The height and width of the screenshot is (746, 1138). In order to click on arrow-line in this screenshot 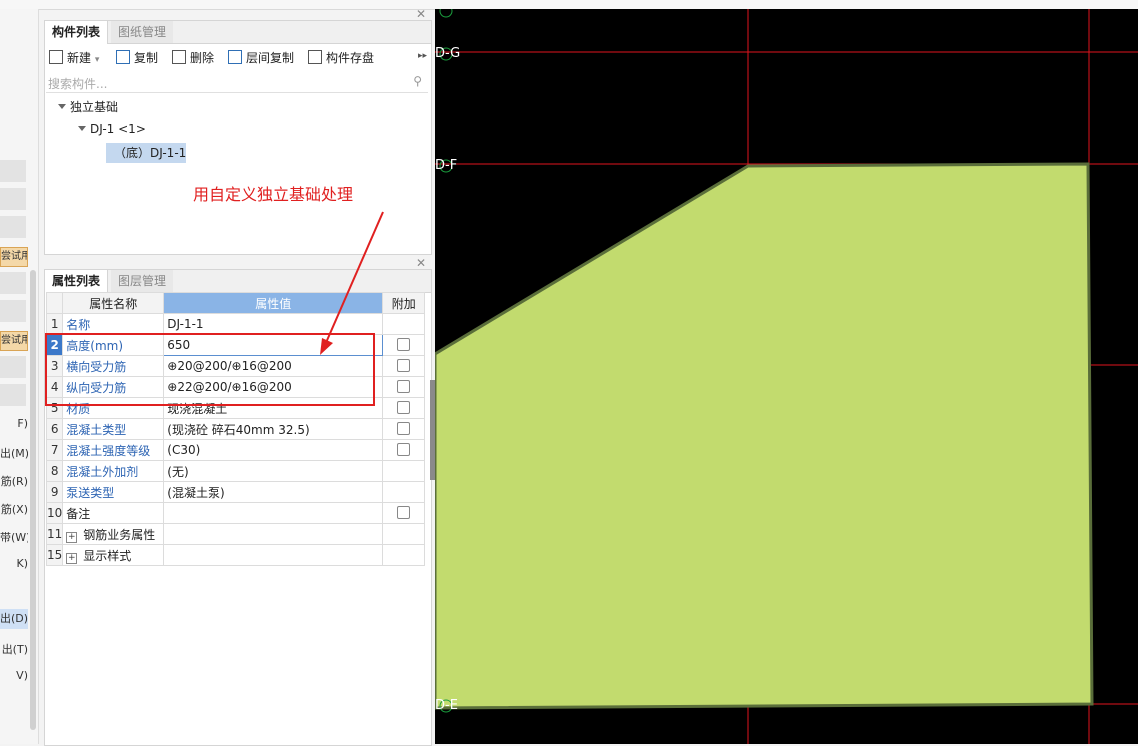, I will do `click(354, 278)`.